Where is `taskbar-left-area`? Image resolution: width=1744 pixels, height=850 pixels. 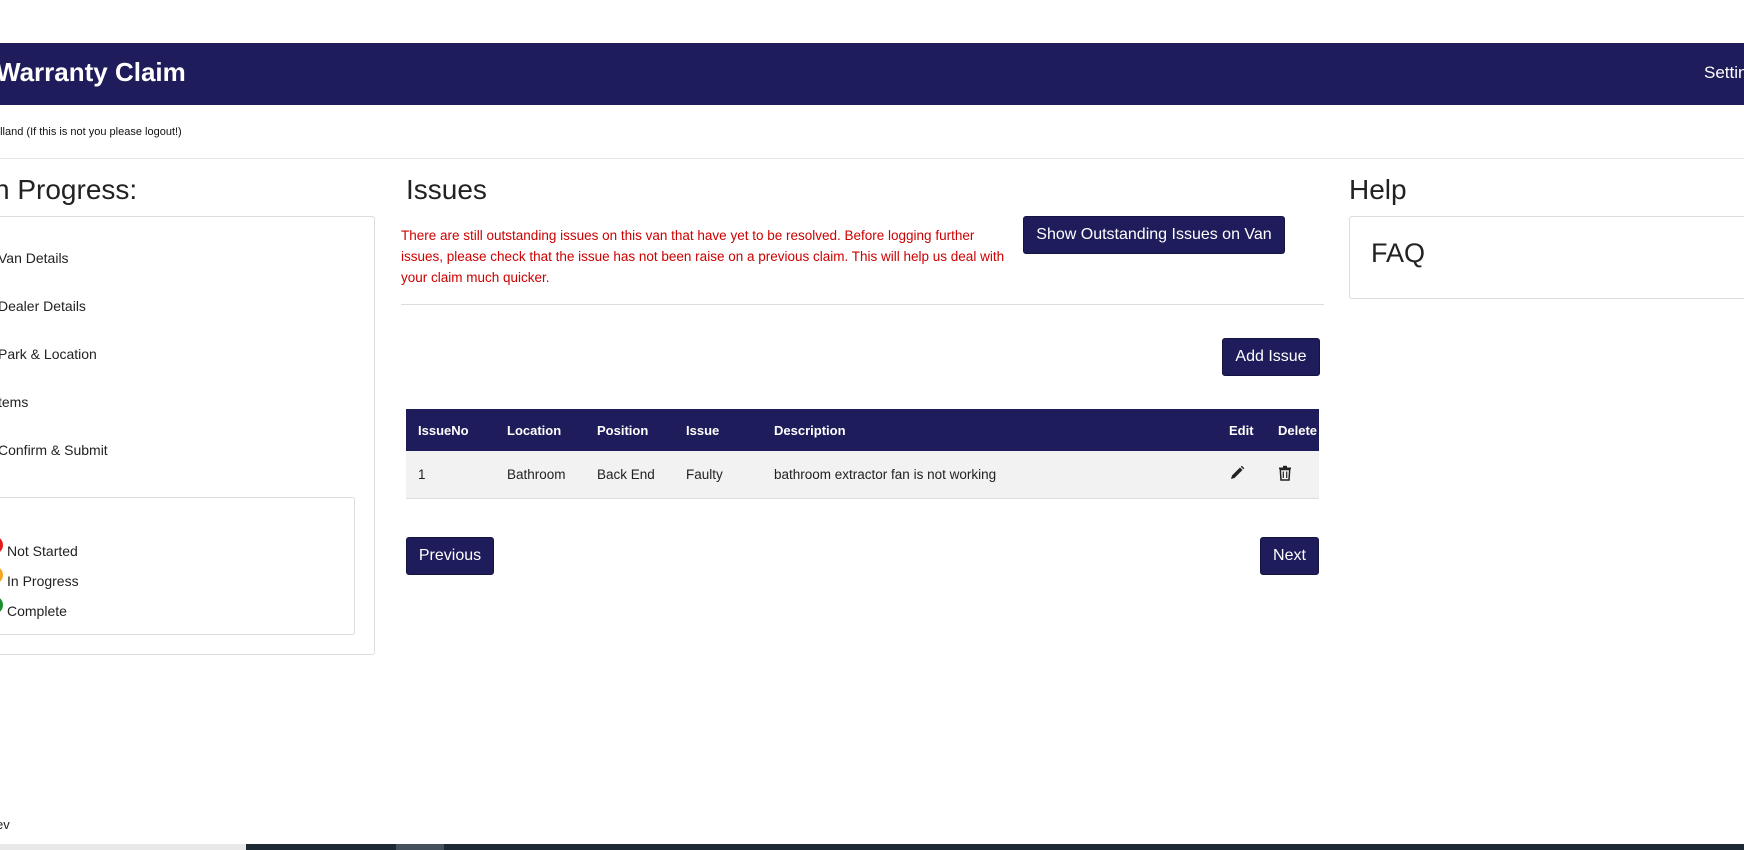
taskbar-left-area is located at coordinates (123, 847).